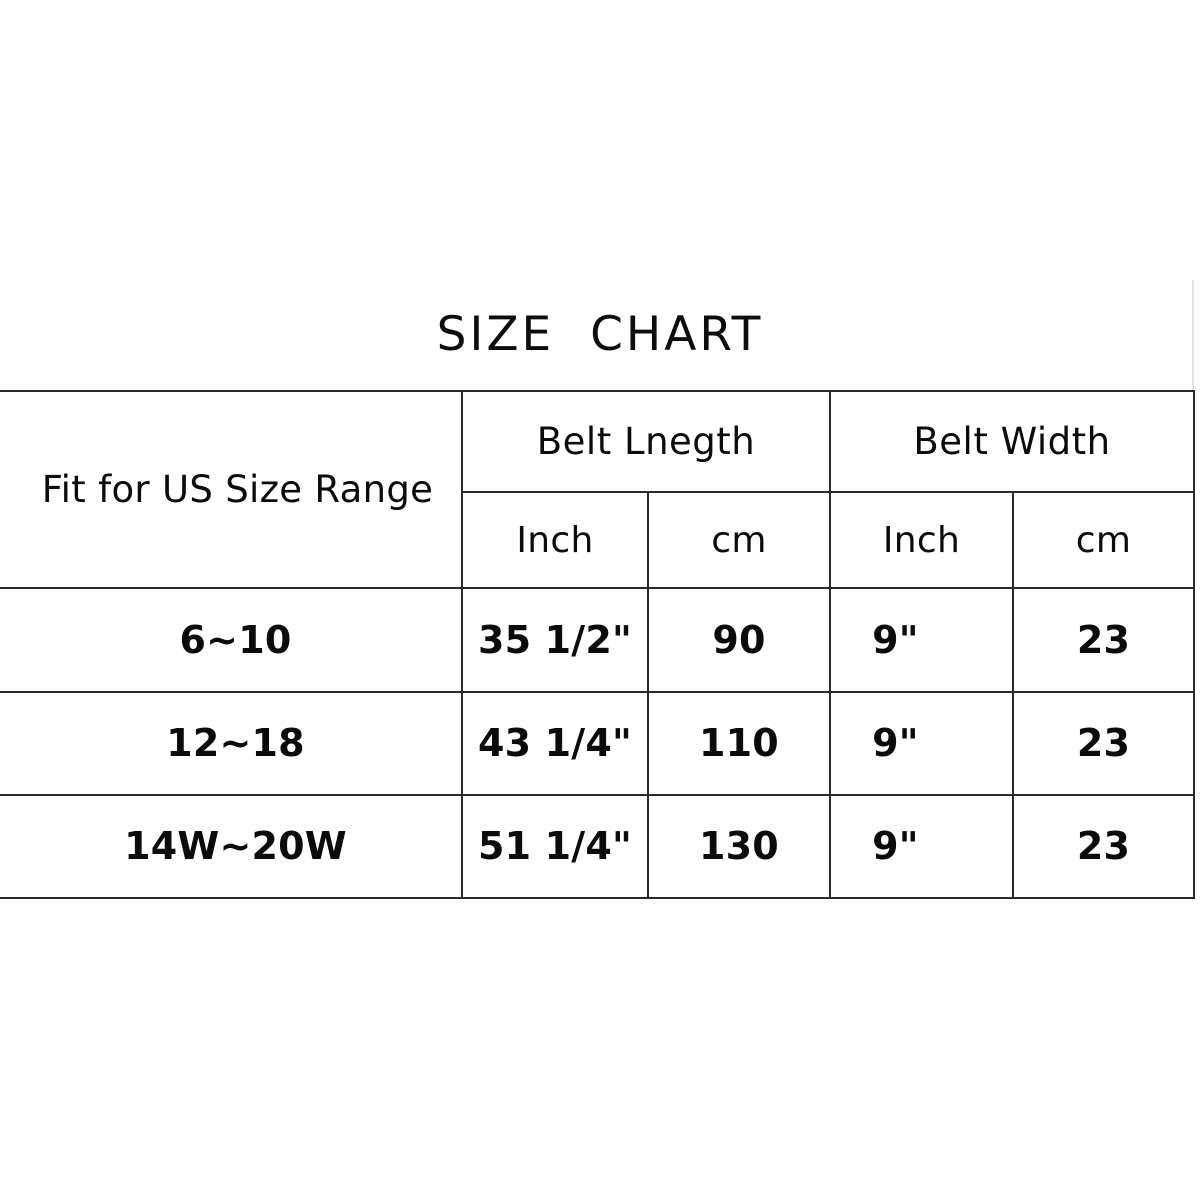 This screenshot has width=1200, height=1200. Describe the element at coordinates (555, 540) in the screenshot. I see `header-belt-length-inch: Inch` at that location.